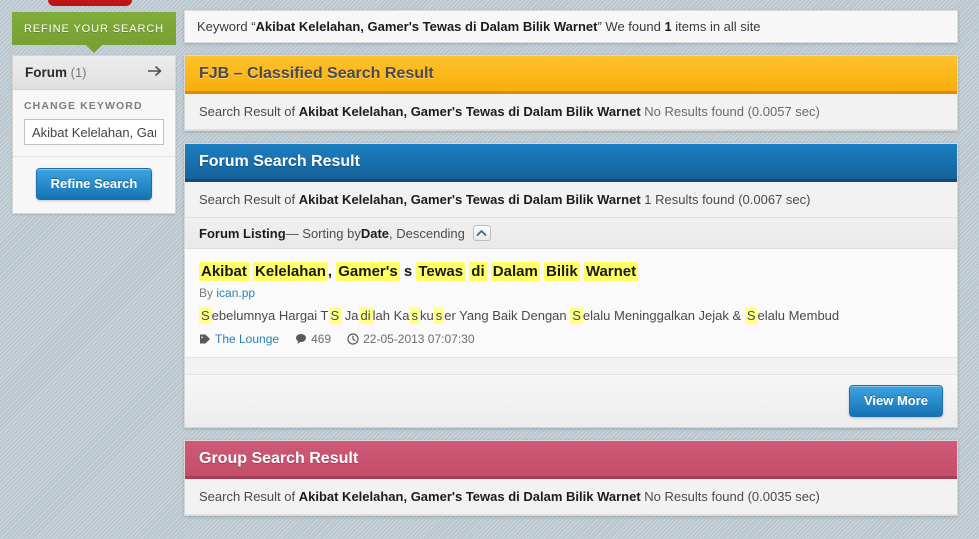 The width and height of the screenshot is (979, 539). I want to click on plain-text: elalu Membud, so click(798, 315).